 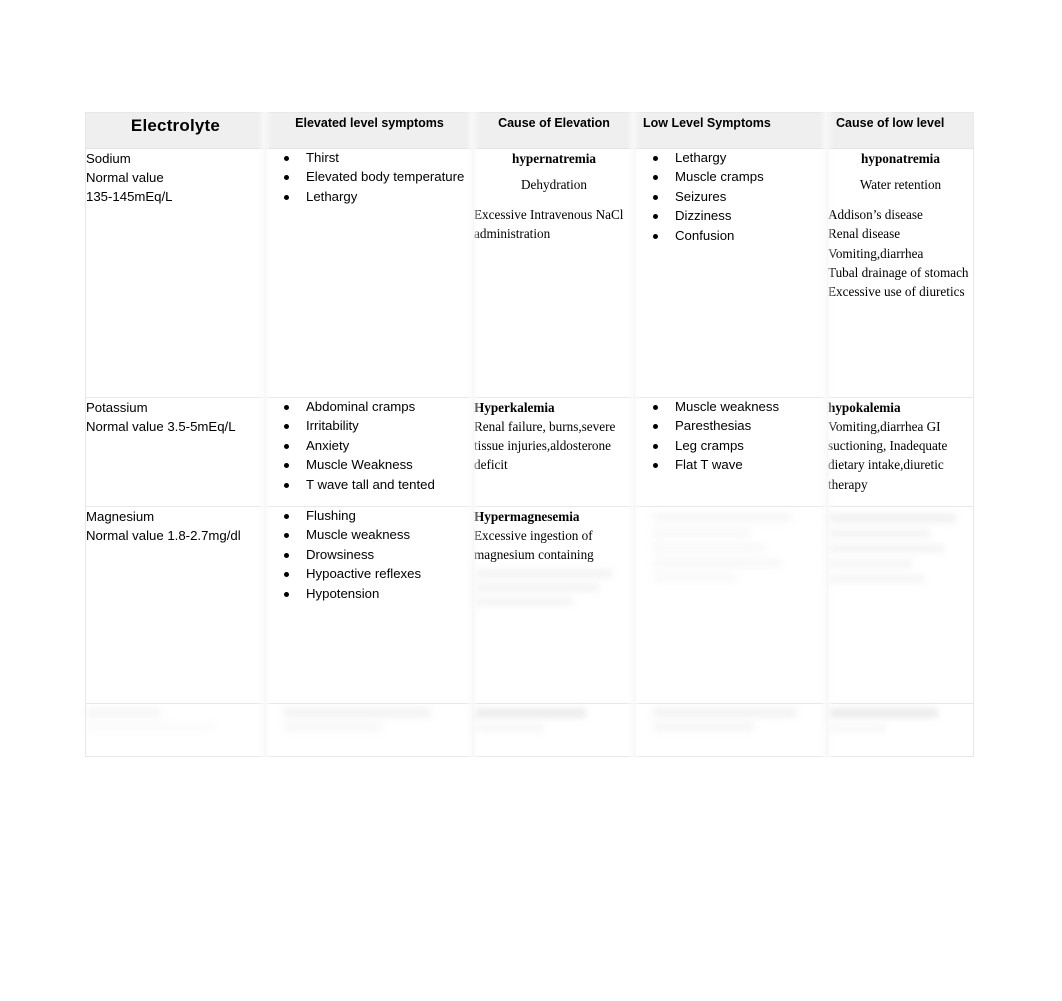 What do you see at coordinates (163, 536) in the screenshot?
I see `electrolyte-normal-label: Normal value 1.8-2.7mg/dl` at bounding box center [163, 536].